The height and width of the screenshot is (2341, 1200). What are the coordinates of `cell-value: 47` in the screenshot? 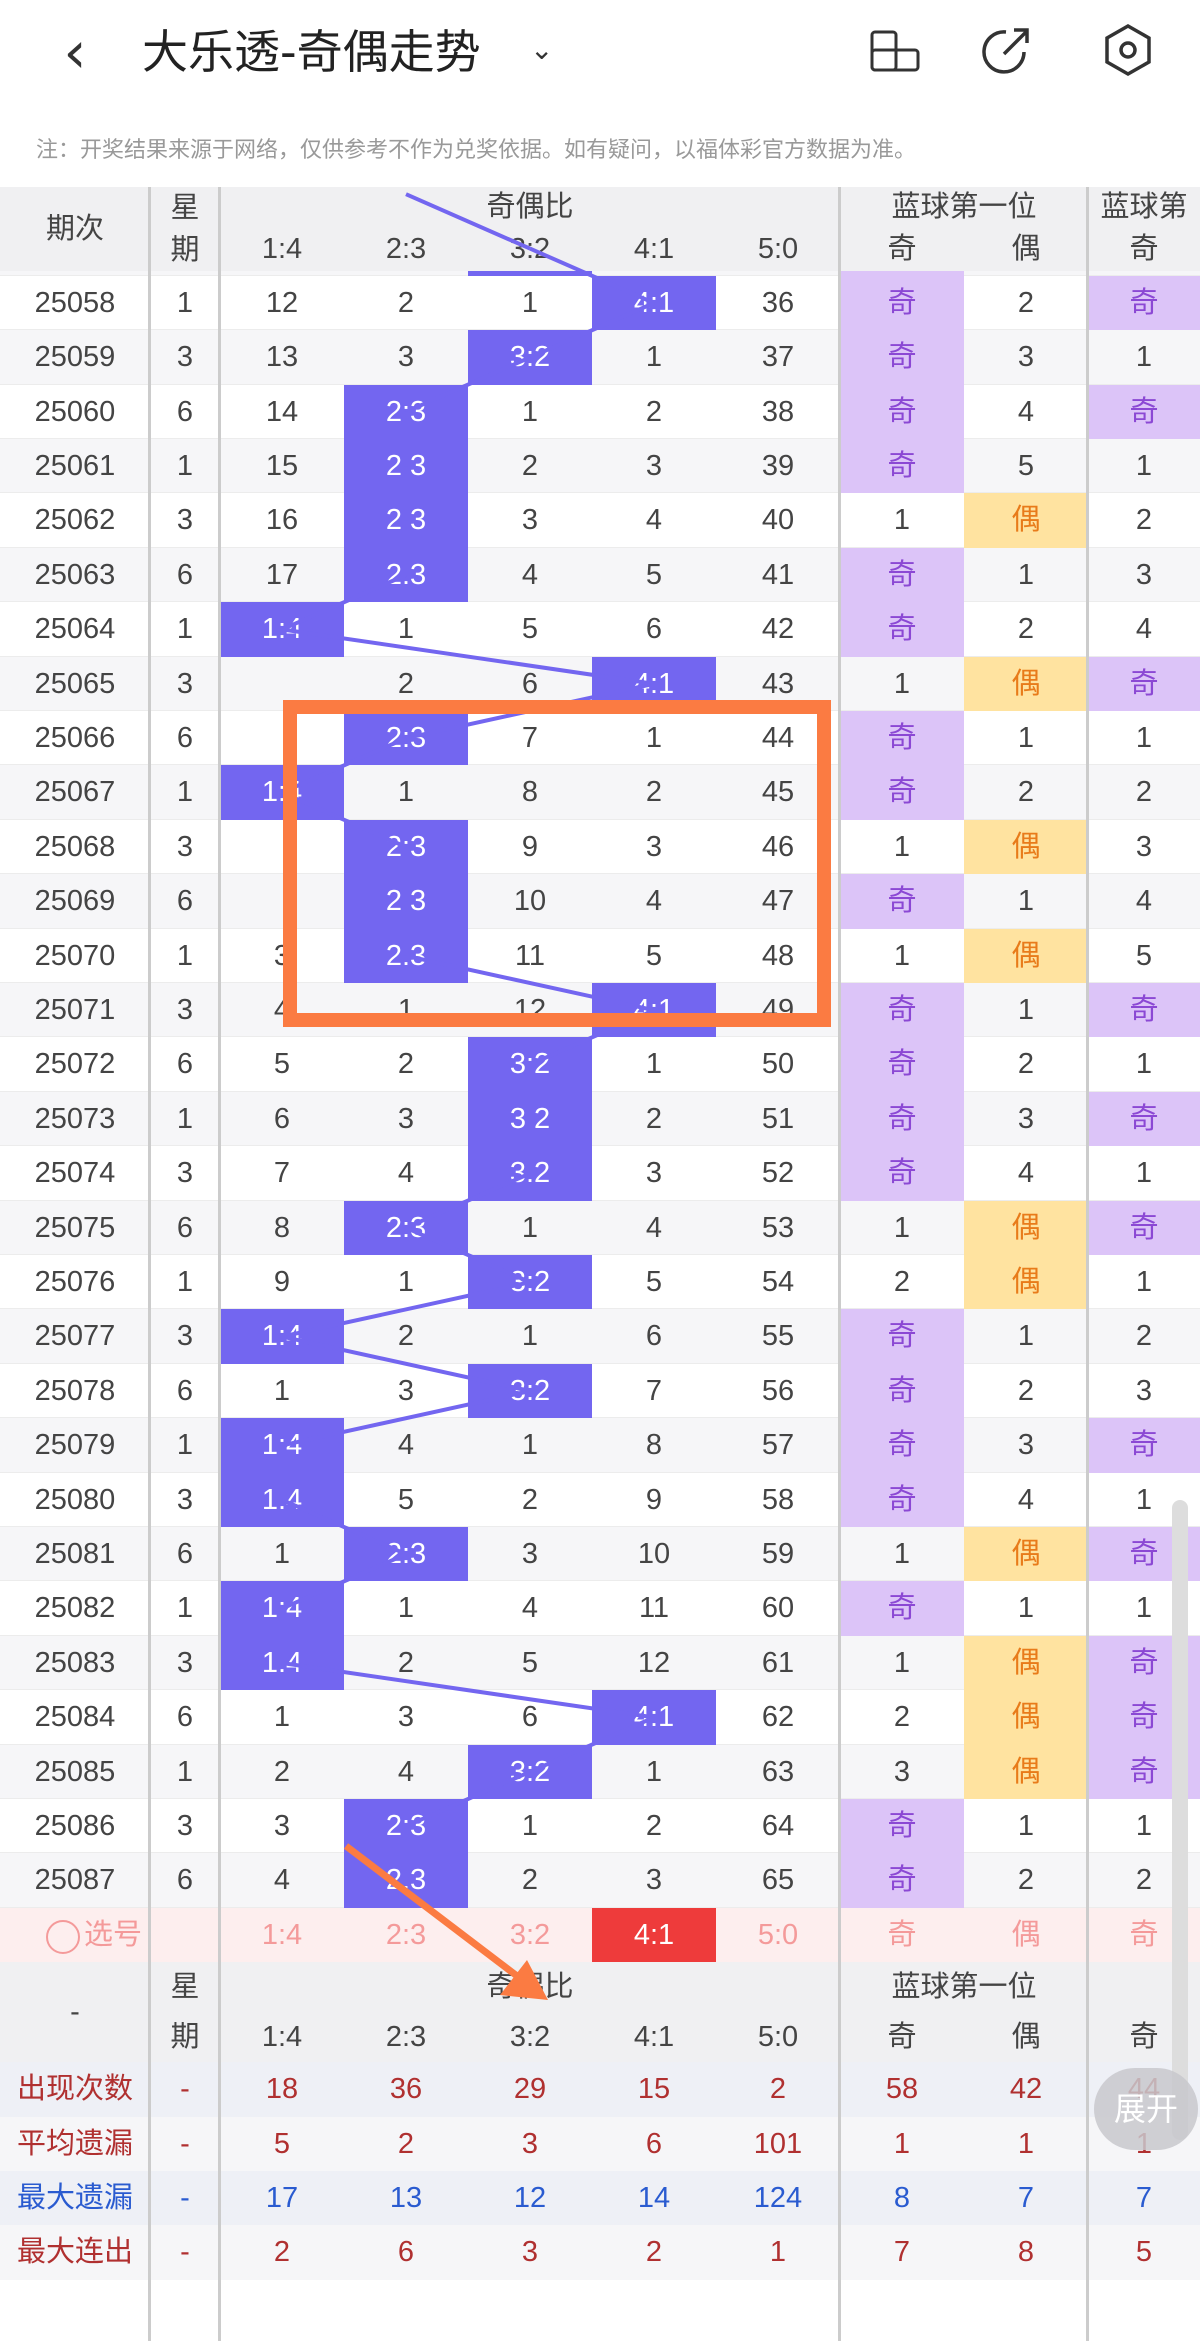 It's located at (778, 901).